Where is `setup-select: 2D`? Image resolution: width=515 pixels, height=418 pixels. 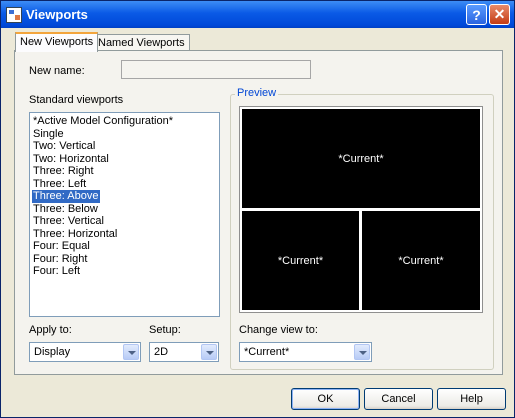
setup-select: 2D is located at coordinates (184, 352).